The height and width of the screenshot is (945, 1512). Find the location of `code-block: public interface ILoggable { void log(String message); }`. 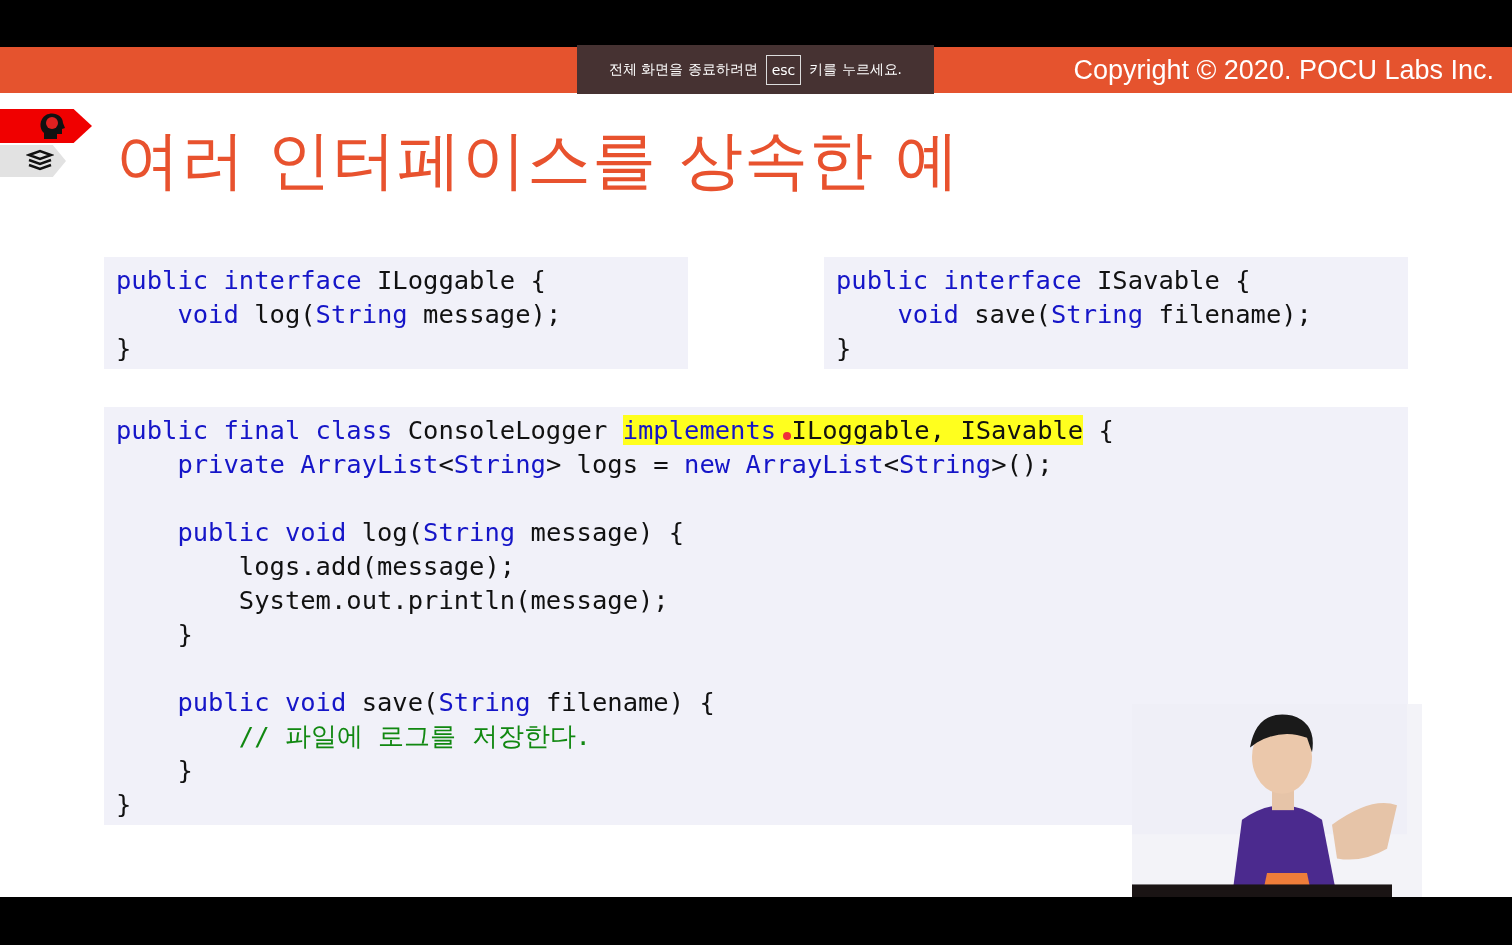

code-block: public interface ILoggable { void log(String message); } is located at coordinates (396, 313).